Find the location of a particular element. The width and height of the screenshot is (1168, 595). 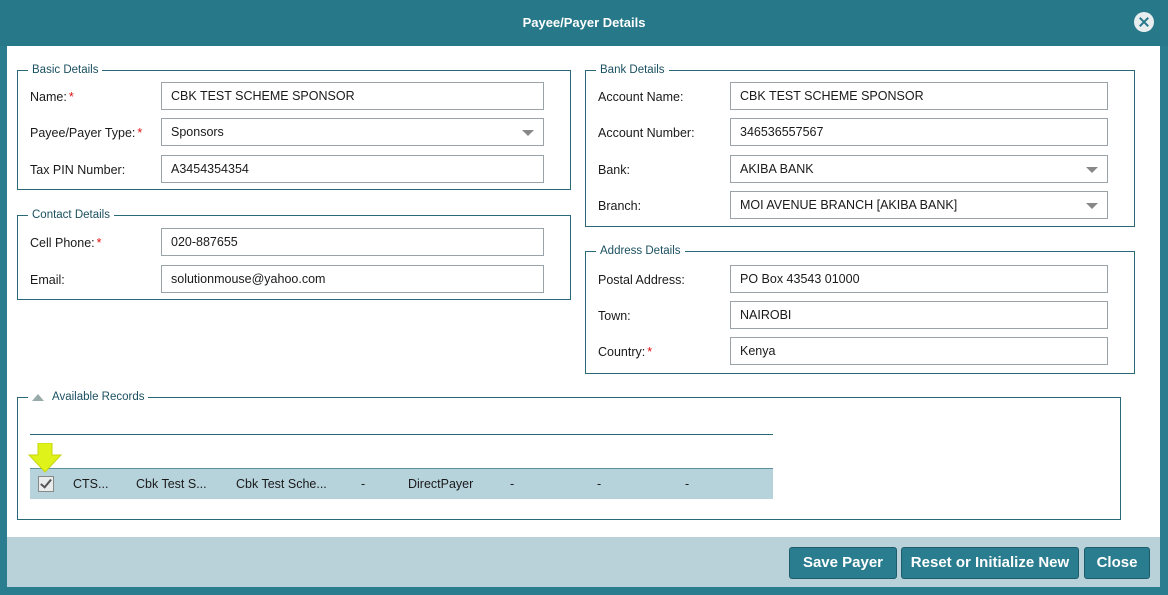

name-label: Name: * is located at coordinates (52, 97).